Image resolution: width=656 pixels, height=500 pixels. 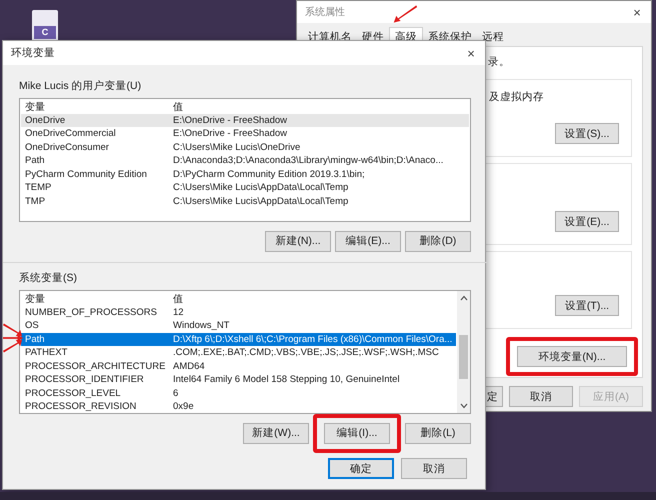 I want to click on scroll-up-icon, so click(x=464, y=298).